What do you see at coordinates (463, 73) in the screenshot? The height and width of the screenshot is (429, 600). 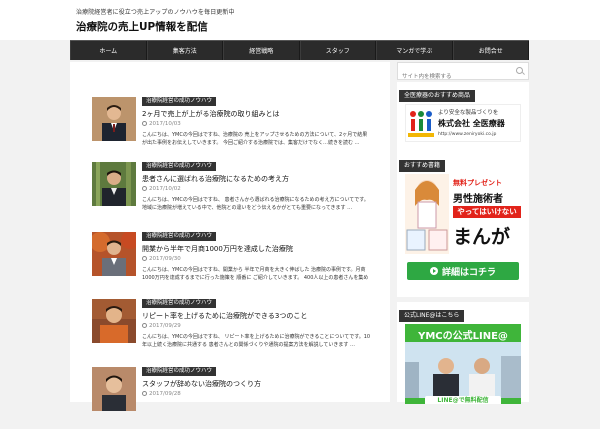 I see `search-box` at bounding box center [463, 73].